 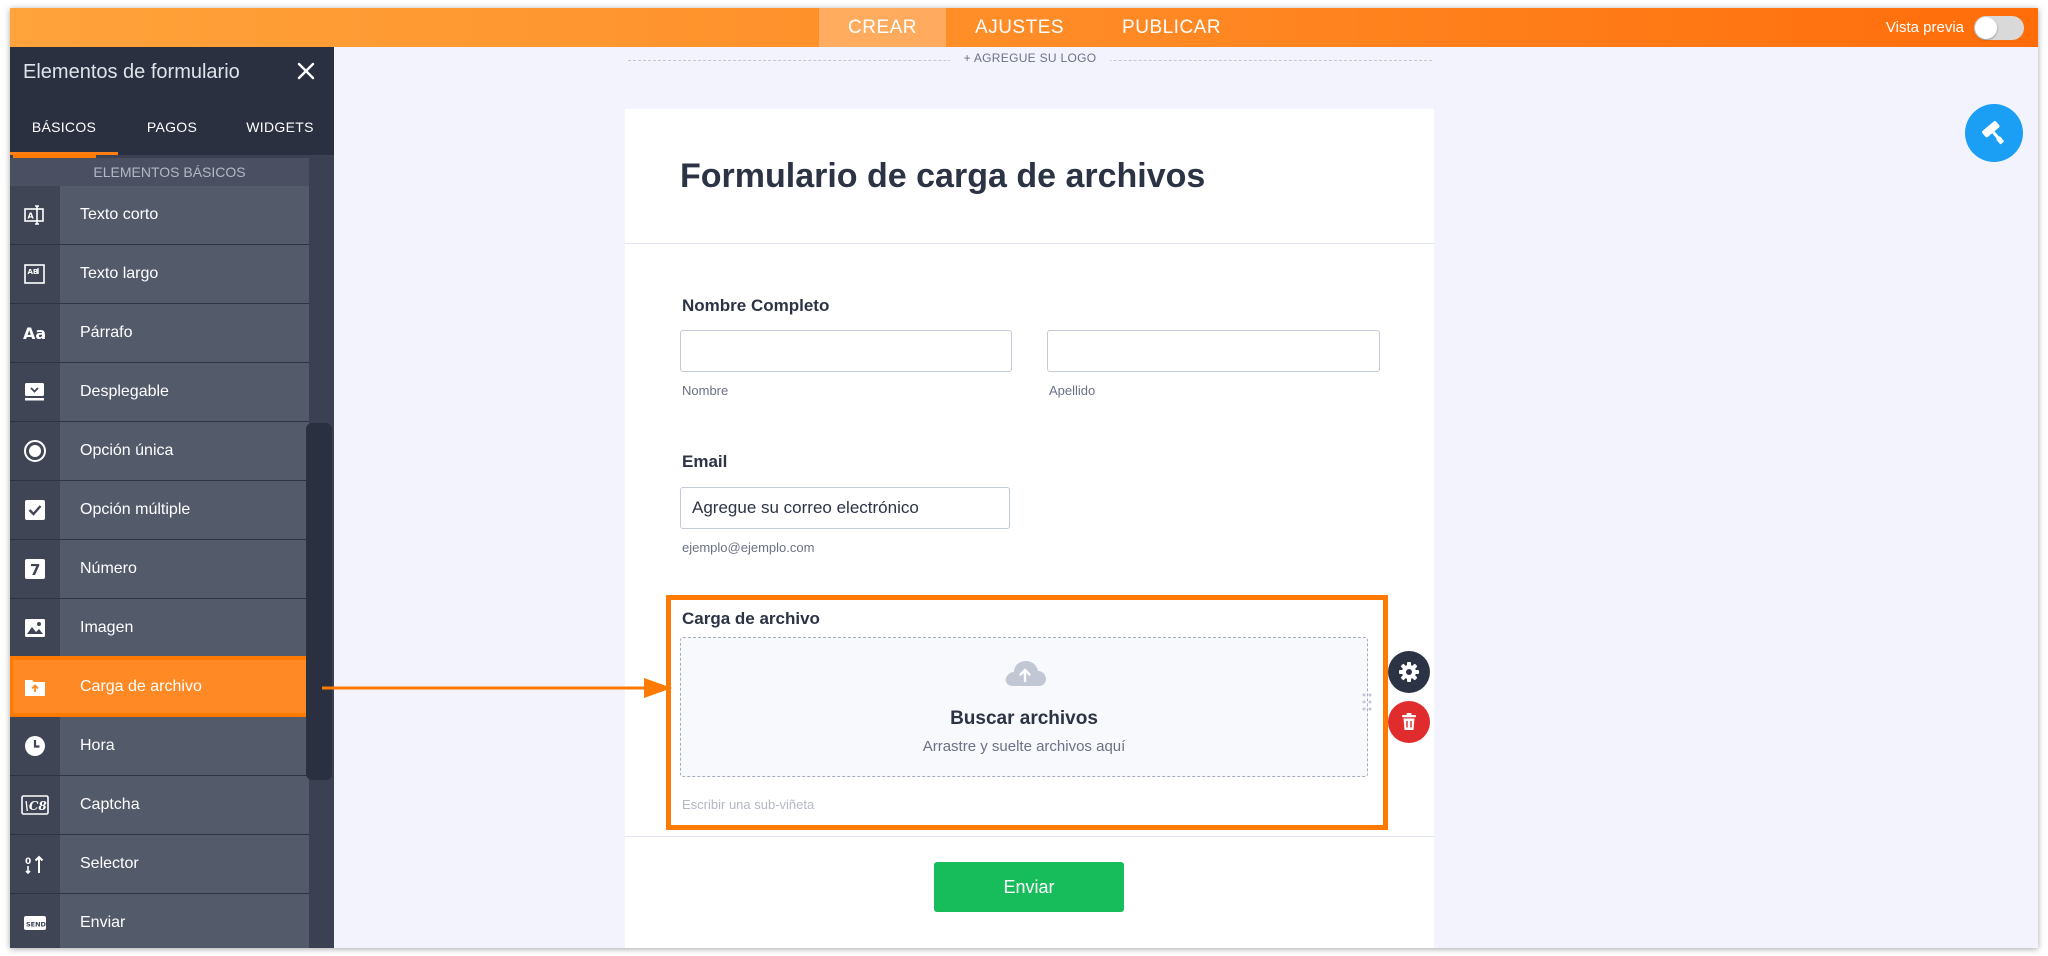 What do you see at coordinates (35, 864) in the screenshot?
I see `spinner-icon: 0` at bounding box center [35, 864].